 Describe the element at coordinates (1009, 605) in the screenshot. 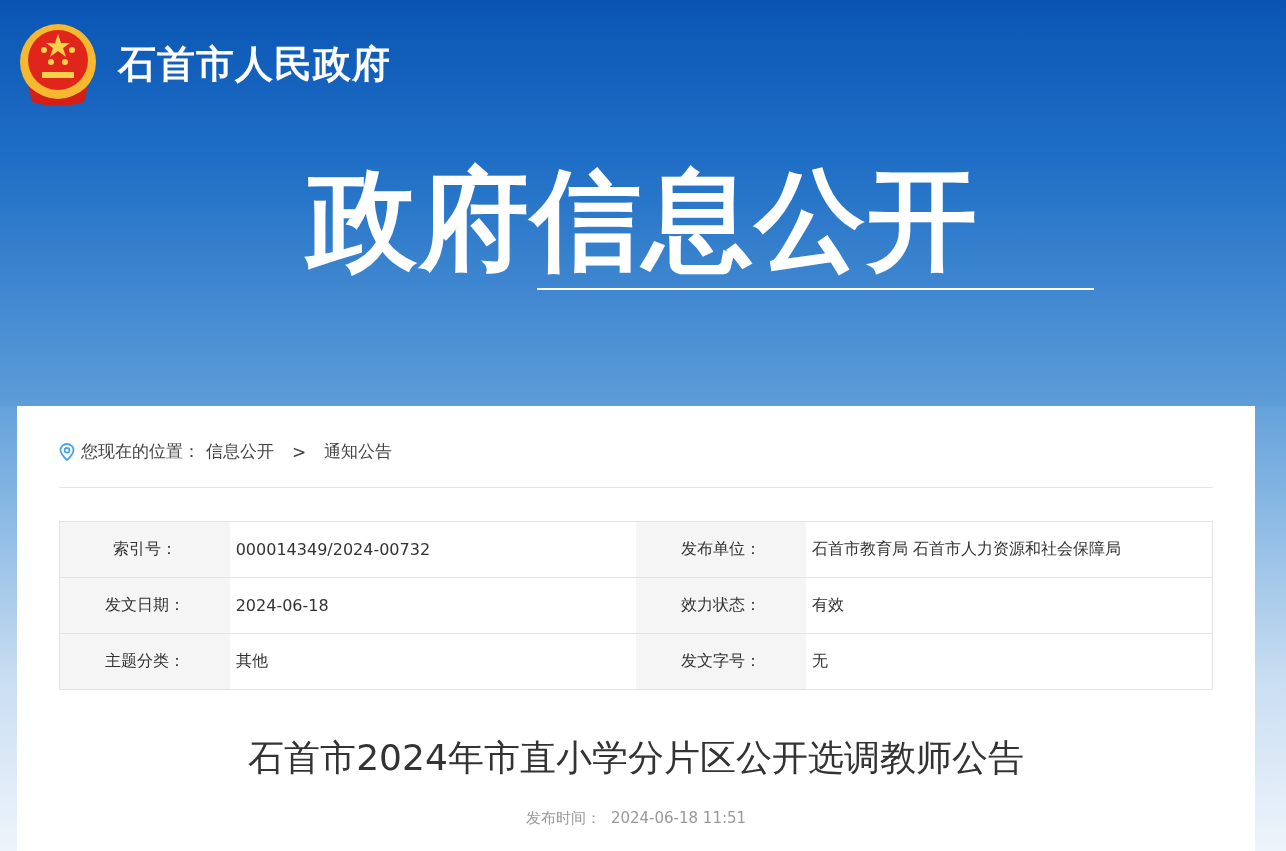

I see `table-value-cell: 有效` at that location.